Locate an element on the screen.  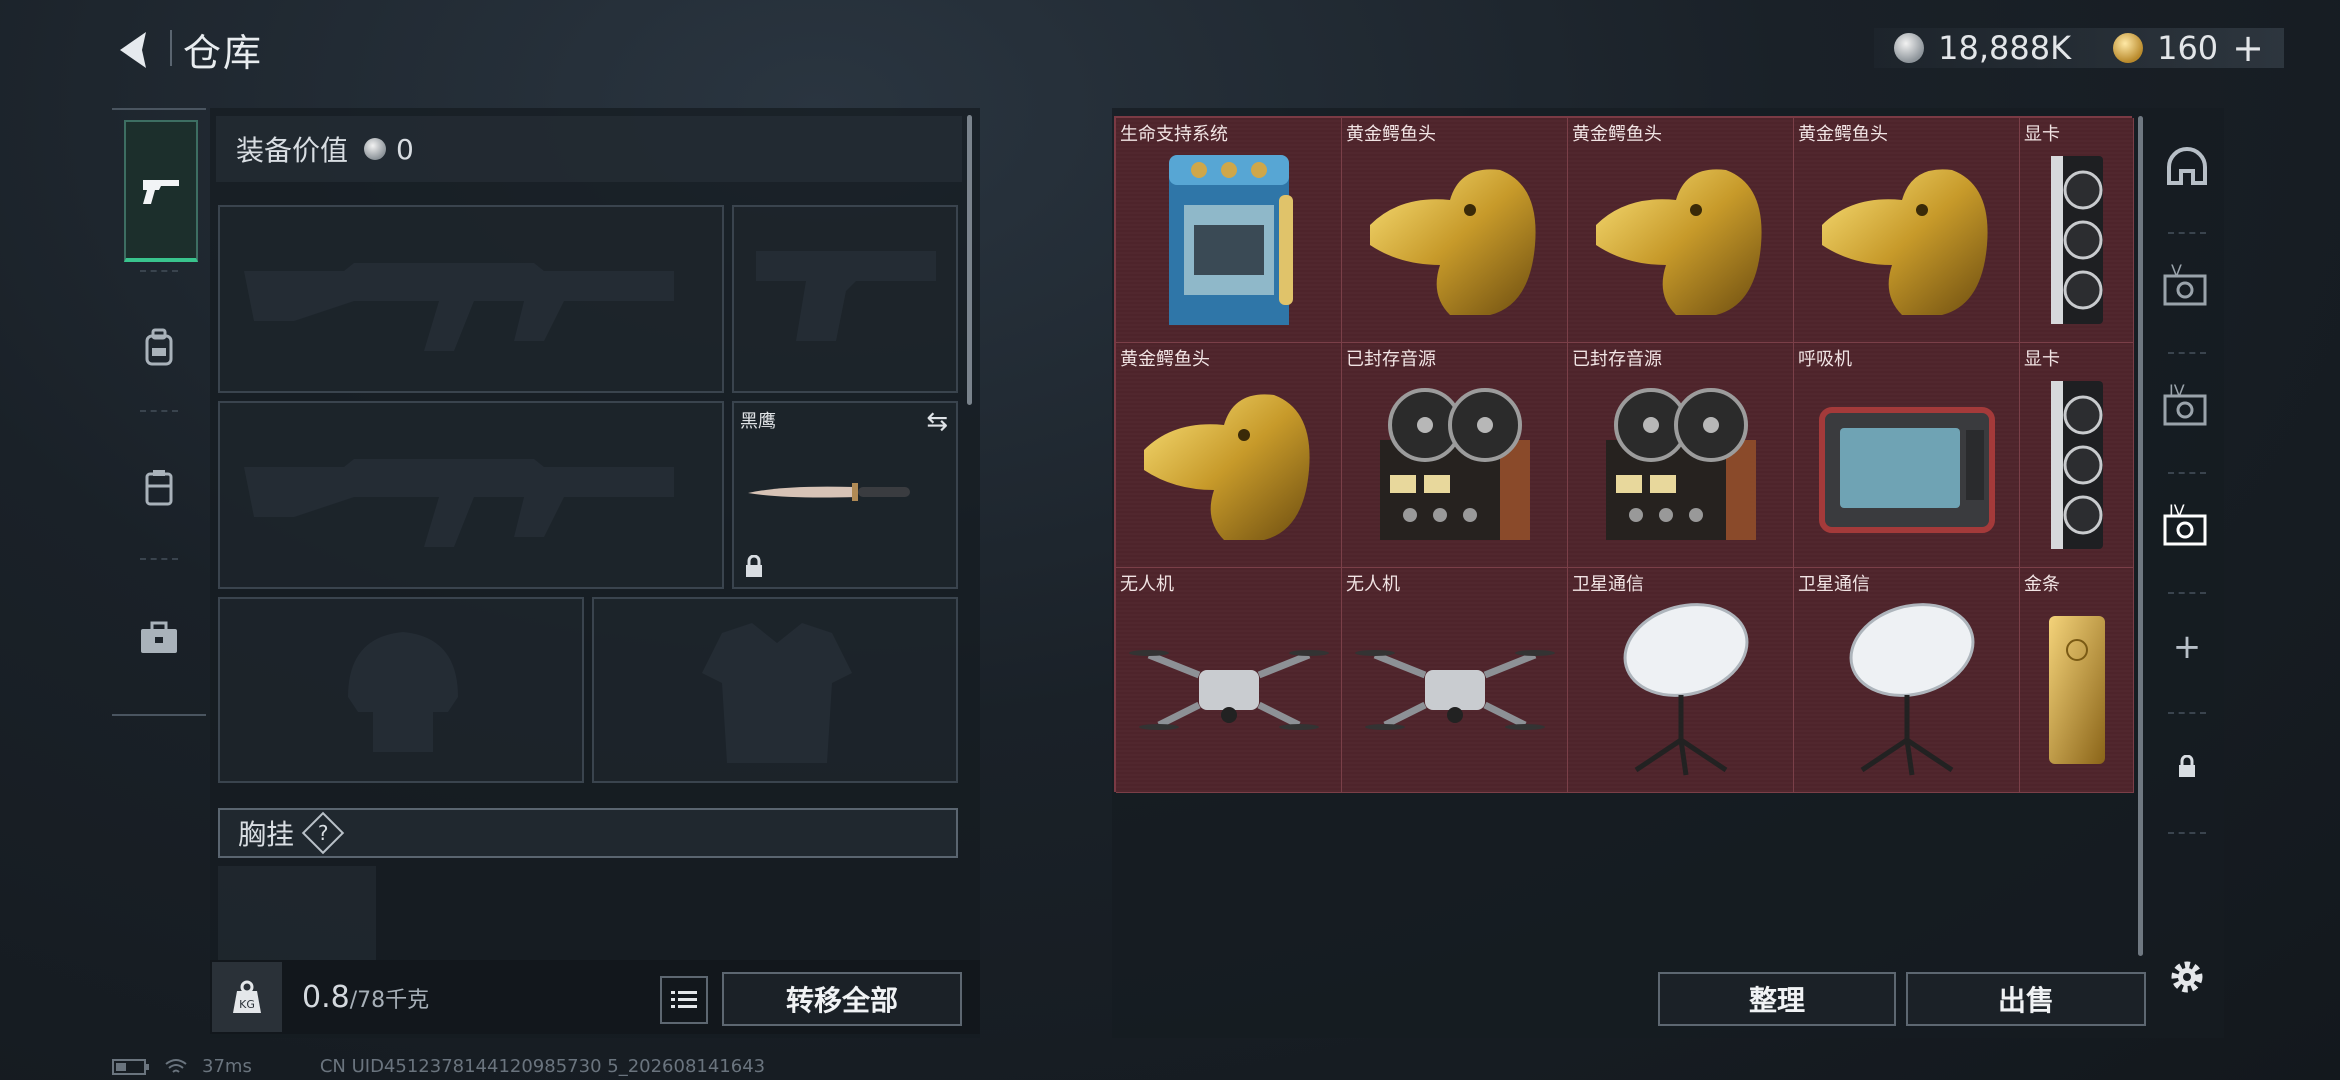
armor-slot is located at coordinates (775, 690).